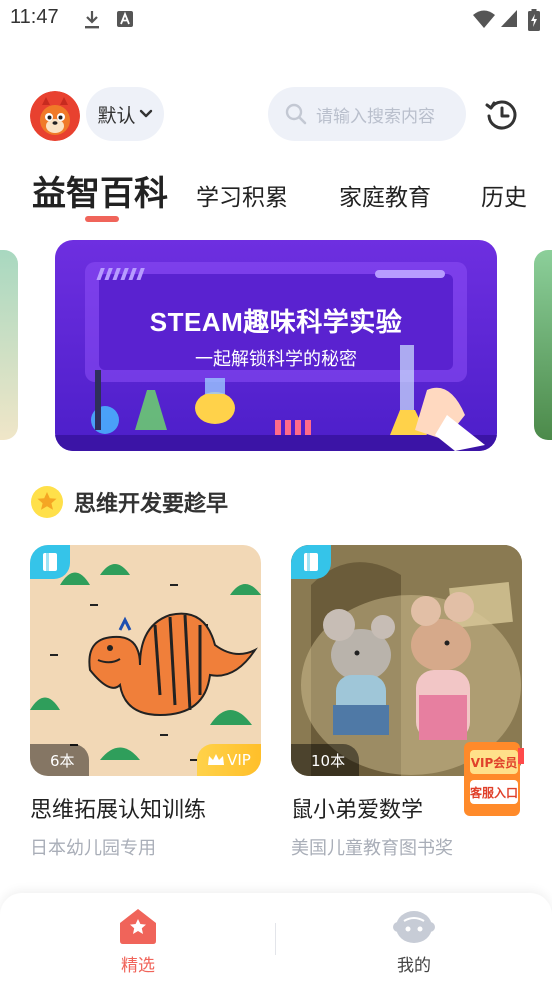 This screenshot has width=552, height=983. I want to click on mode-label: 默认, so click(116, 115).